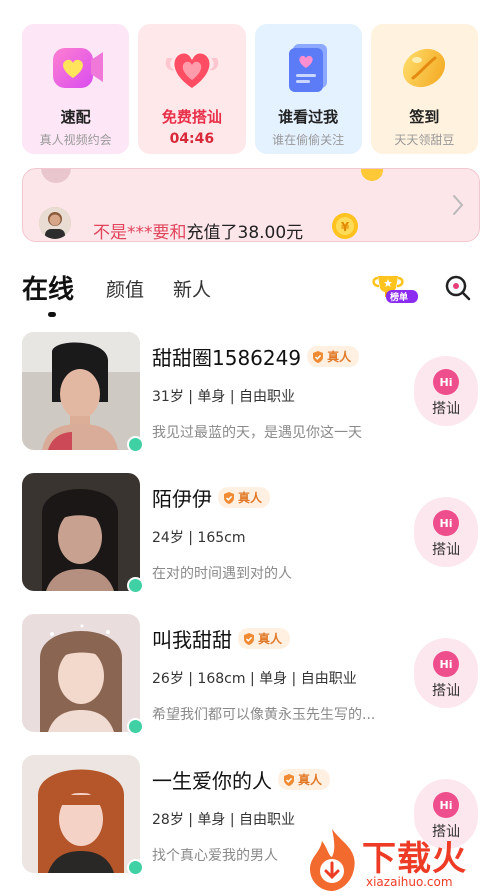 This screenshot has height=896, width=500. I want to click on chevron-right-icon, so click(458, 205).